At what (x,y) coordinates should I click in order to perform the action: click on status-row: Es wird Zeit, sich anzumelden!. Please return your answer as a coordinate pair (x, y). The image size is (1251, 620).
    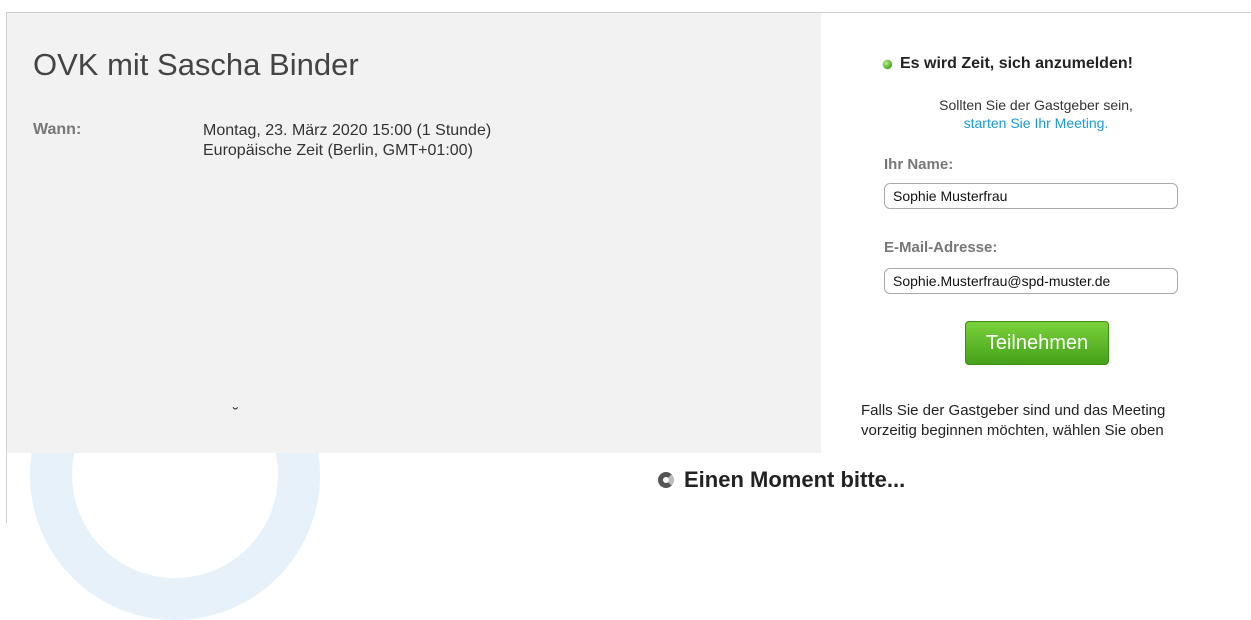
    Looking at the image, I should click on (1008, 64).